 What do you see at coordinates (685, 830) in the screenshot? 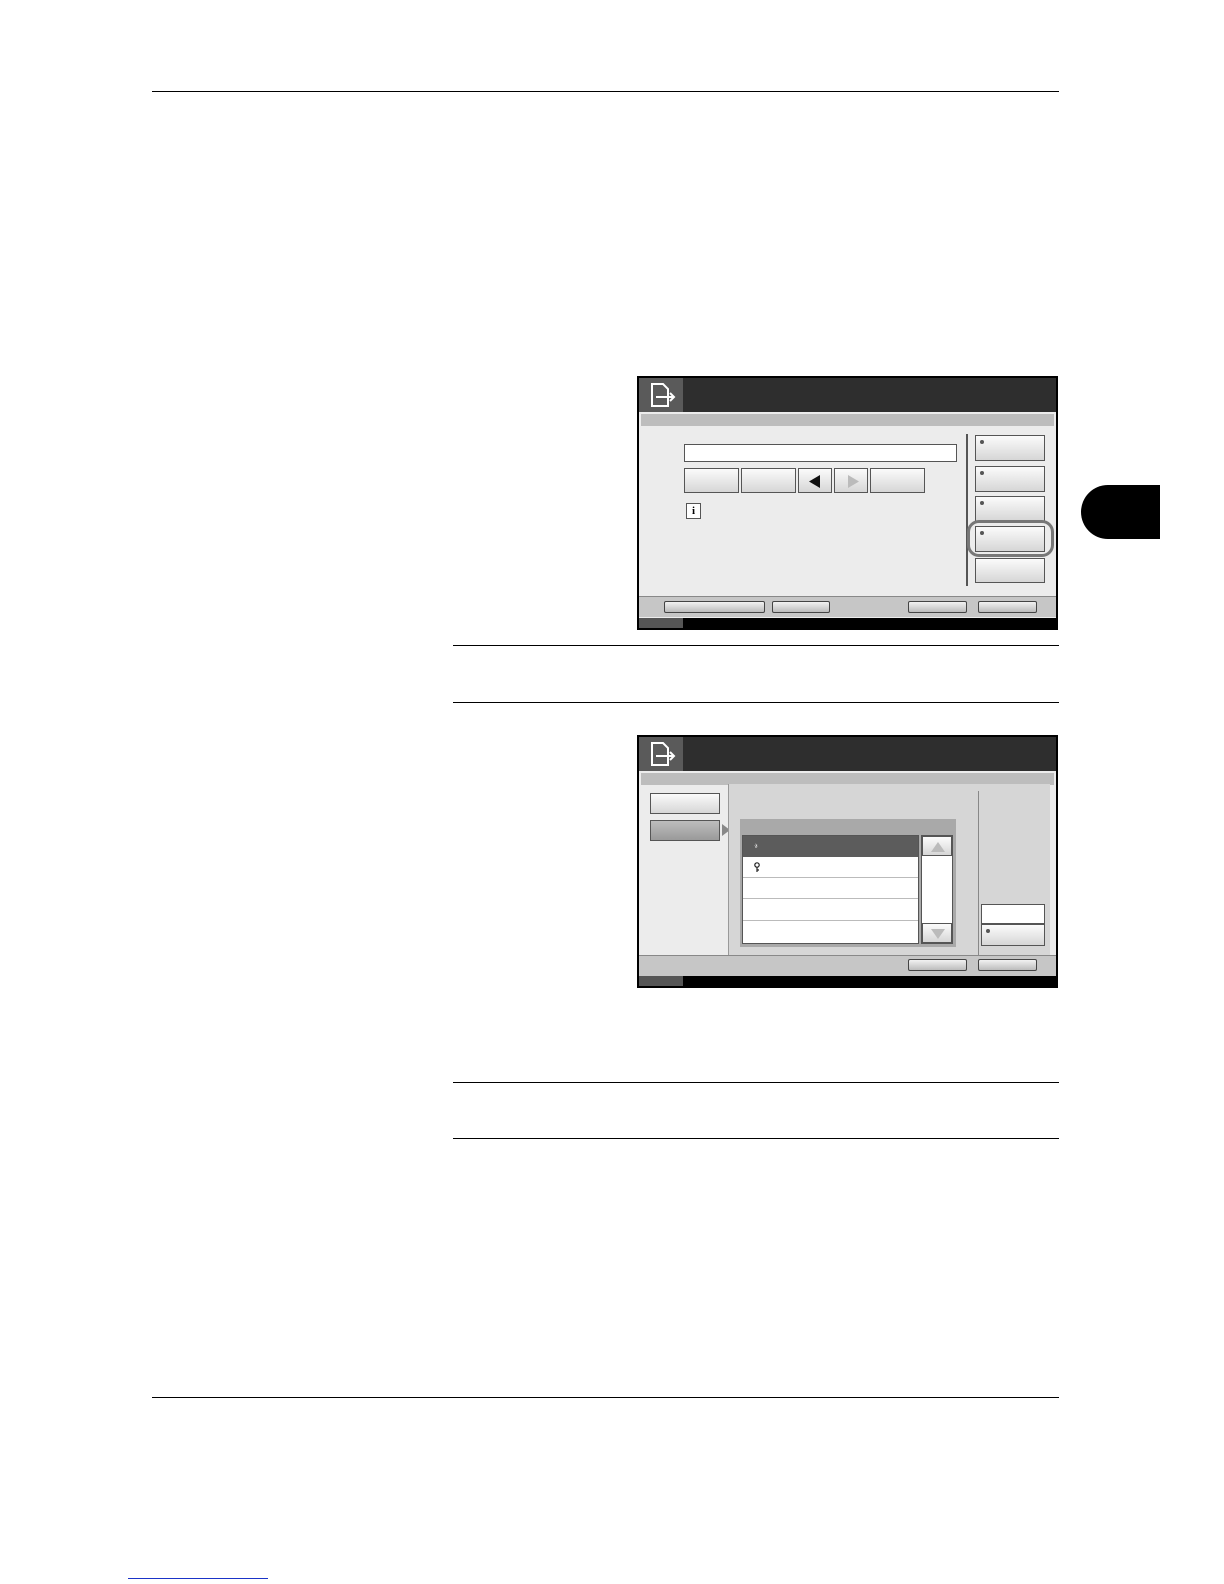
I see `left-menu-button-2-selected` at bounding box center [685, 830].